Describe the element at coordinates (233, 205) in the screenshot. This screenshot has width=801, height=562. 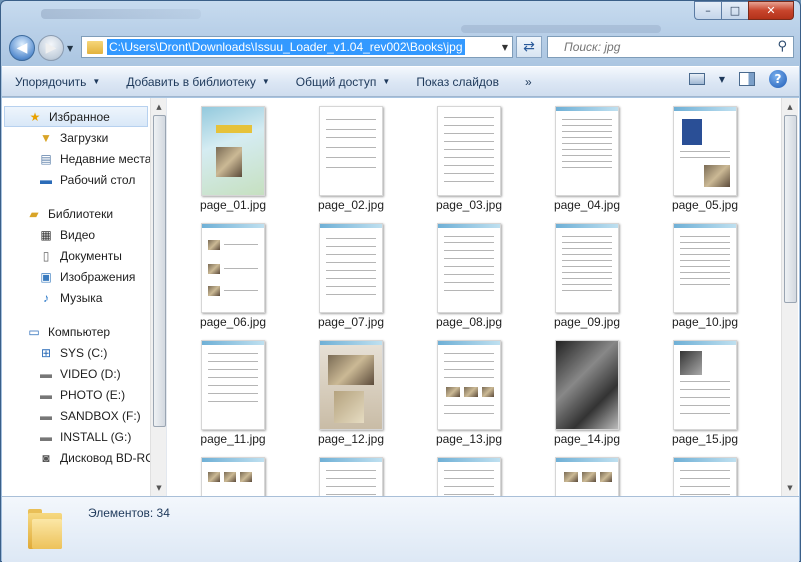
I see `file-name: page_01.jpg` at that location.